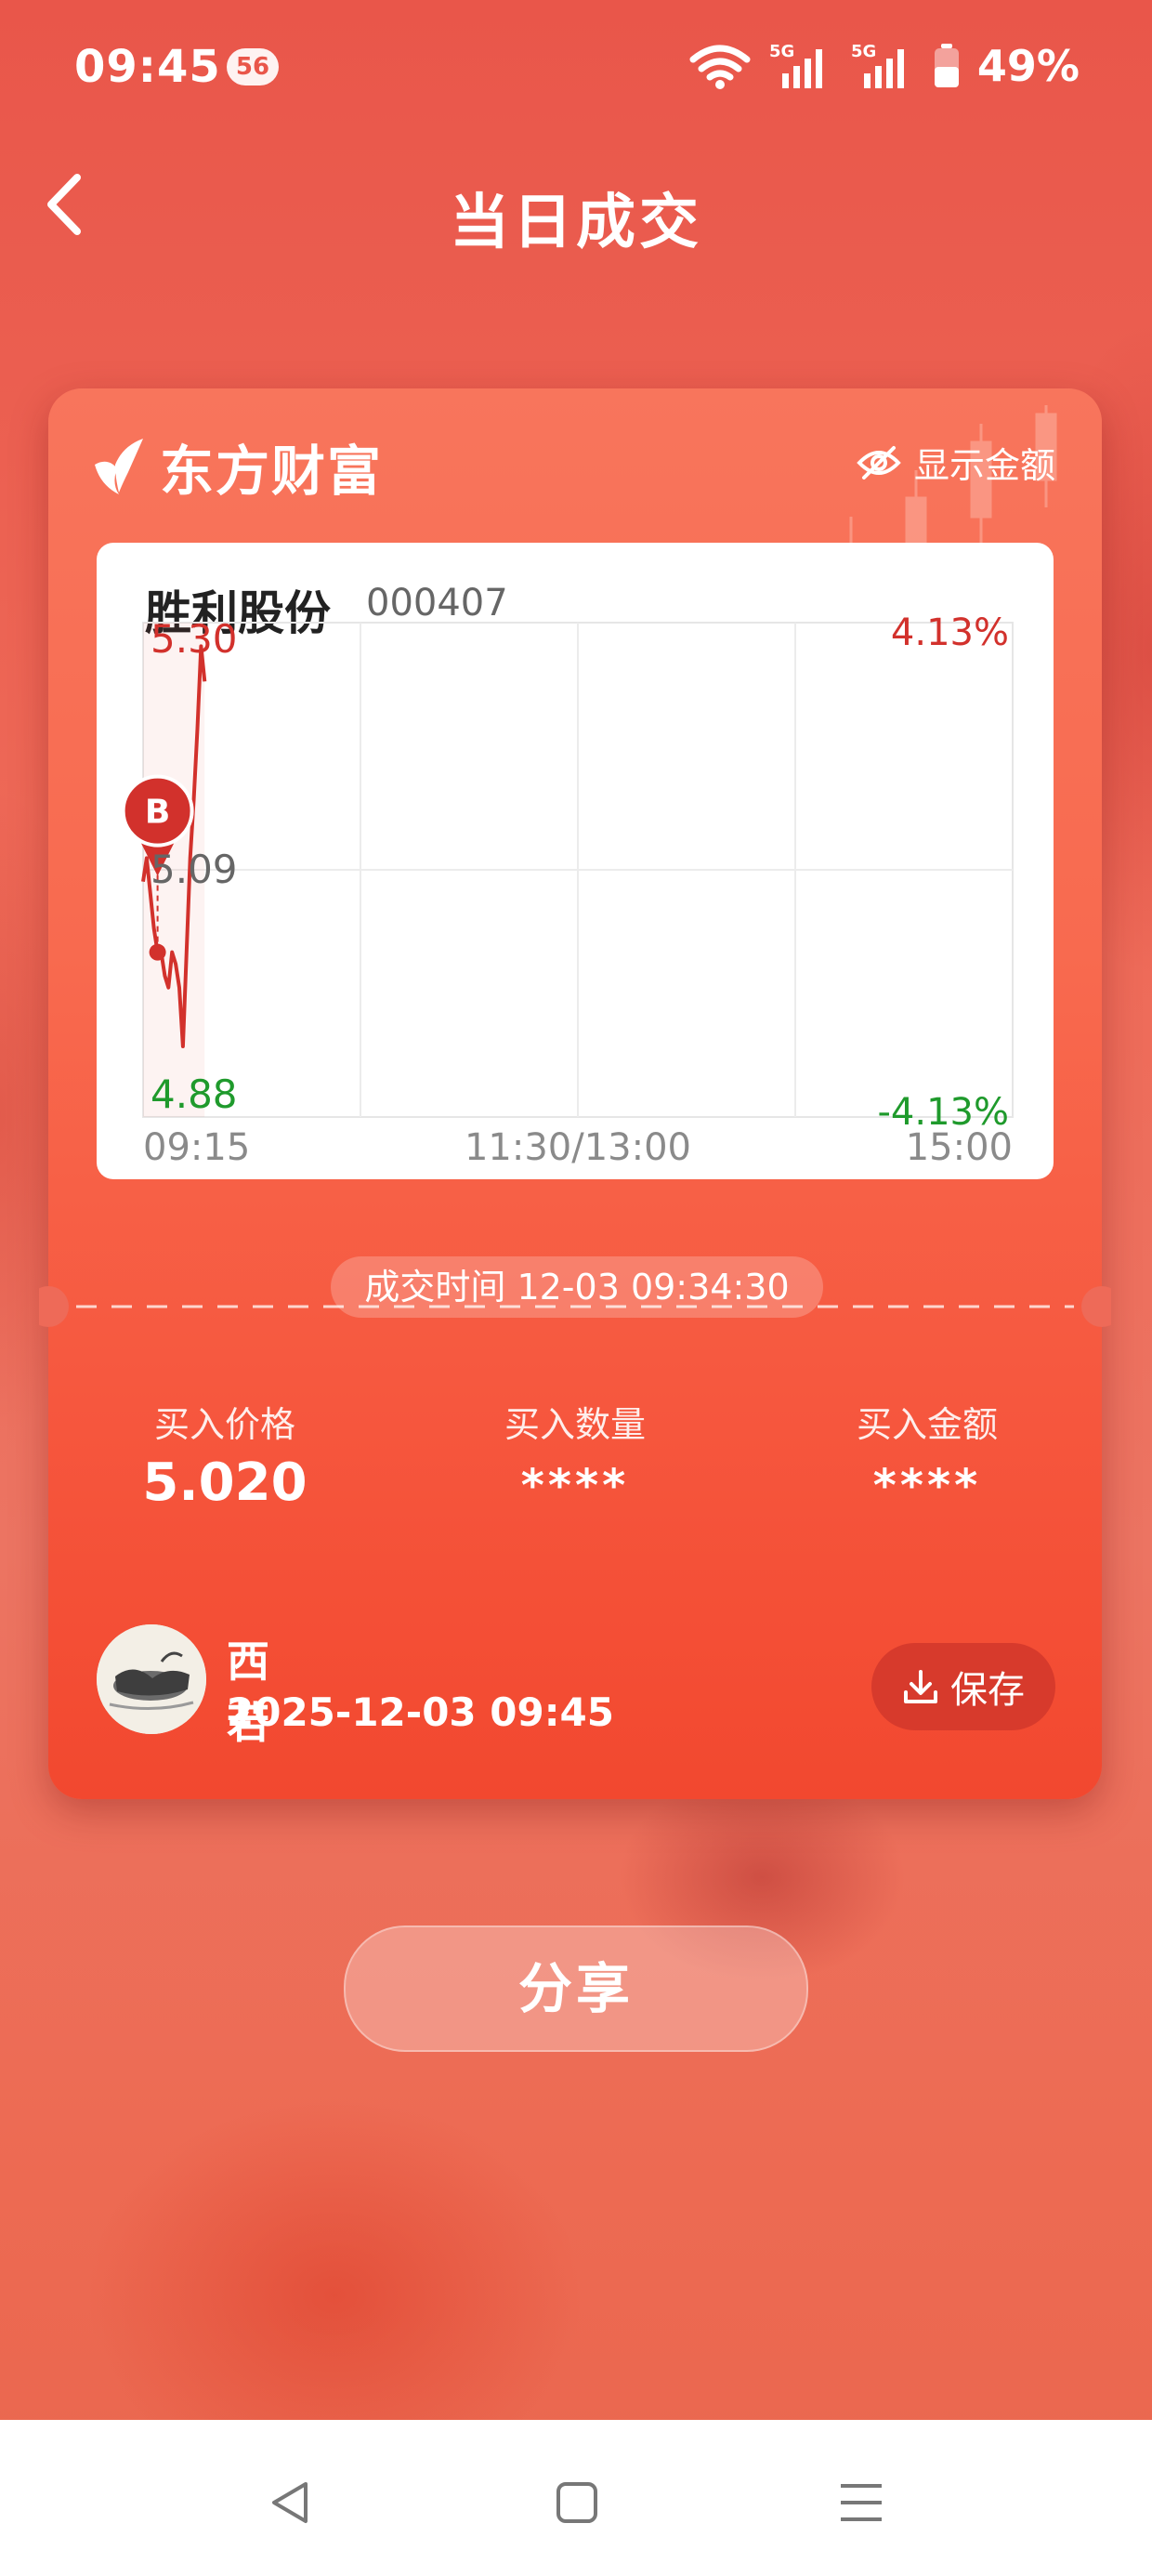  I want to click on metric-buy-price: 买入价格 5.020, so click(224, 1454).